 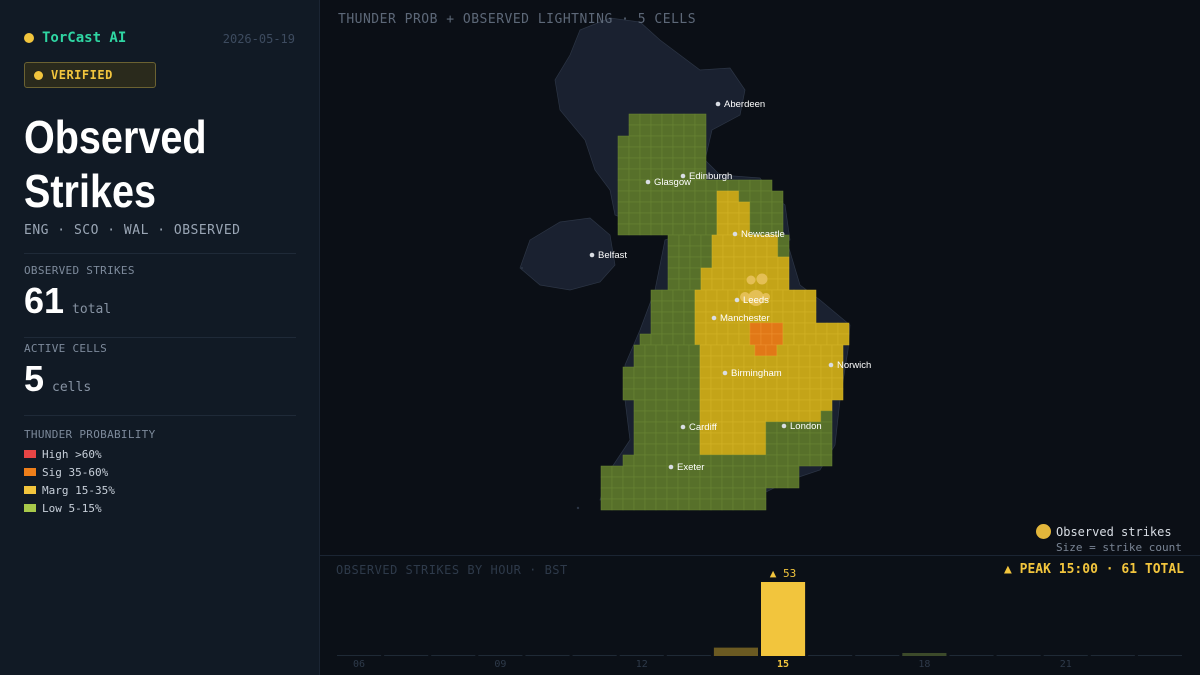 I want to click on city-birmingham: Birmingham, so click(x=752, y=373).